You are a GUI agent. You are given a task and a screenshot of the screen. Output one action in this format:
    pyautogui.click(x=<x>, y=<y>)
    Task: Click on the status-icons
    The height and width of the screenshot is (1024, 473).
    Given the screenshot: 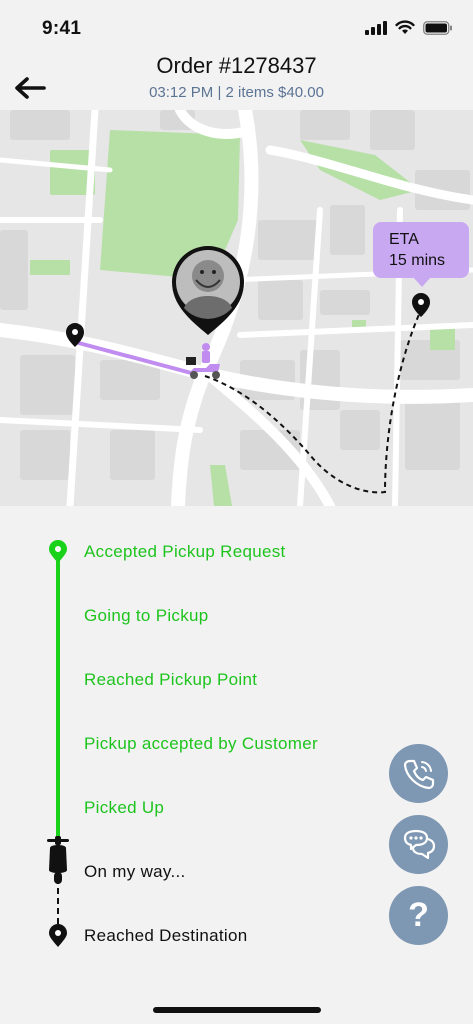 What is the action you would take?
    pyautogui.click(x=409, y=27)
    